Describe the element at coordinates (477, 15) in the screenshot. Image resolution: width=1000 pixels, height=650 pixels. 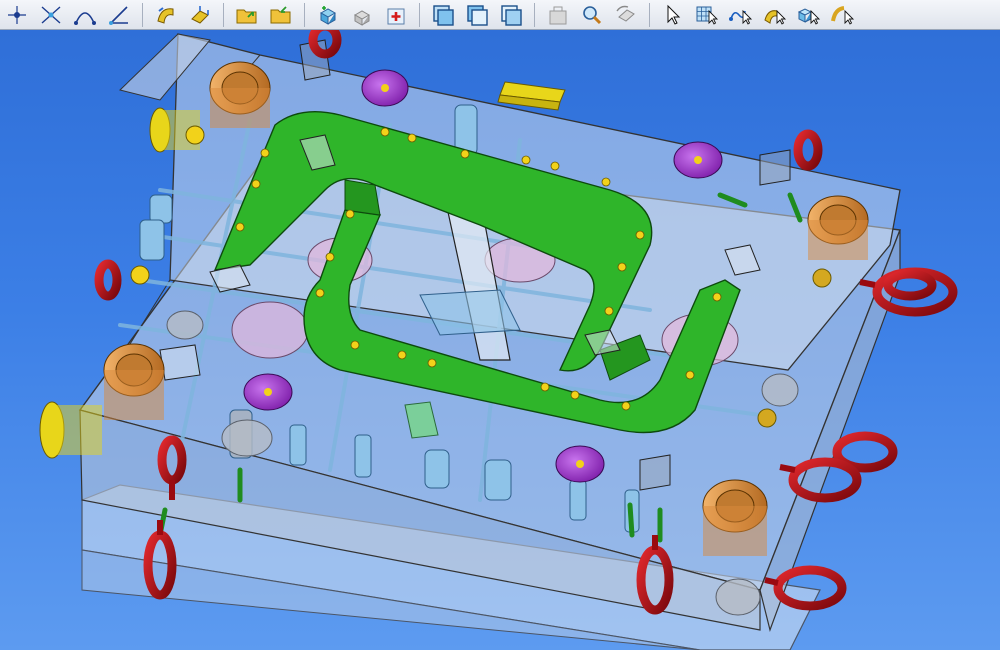
I see `view-top-icon` at that location.